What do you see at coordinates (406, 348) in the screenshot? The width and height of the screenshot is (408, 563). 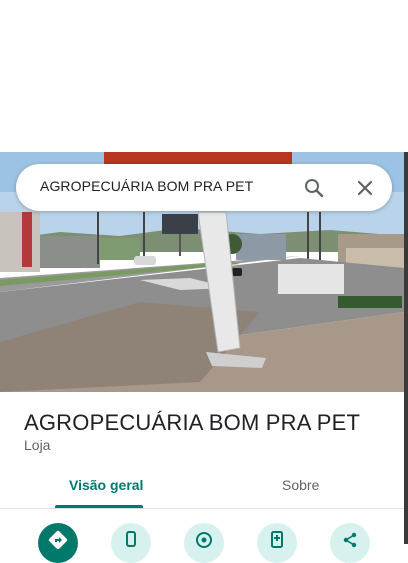 I see `scrollbar` at bounding box center [406, 348].